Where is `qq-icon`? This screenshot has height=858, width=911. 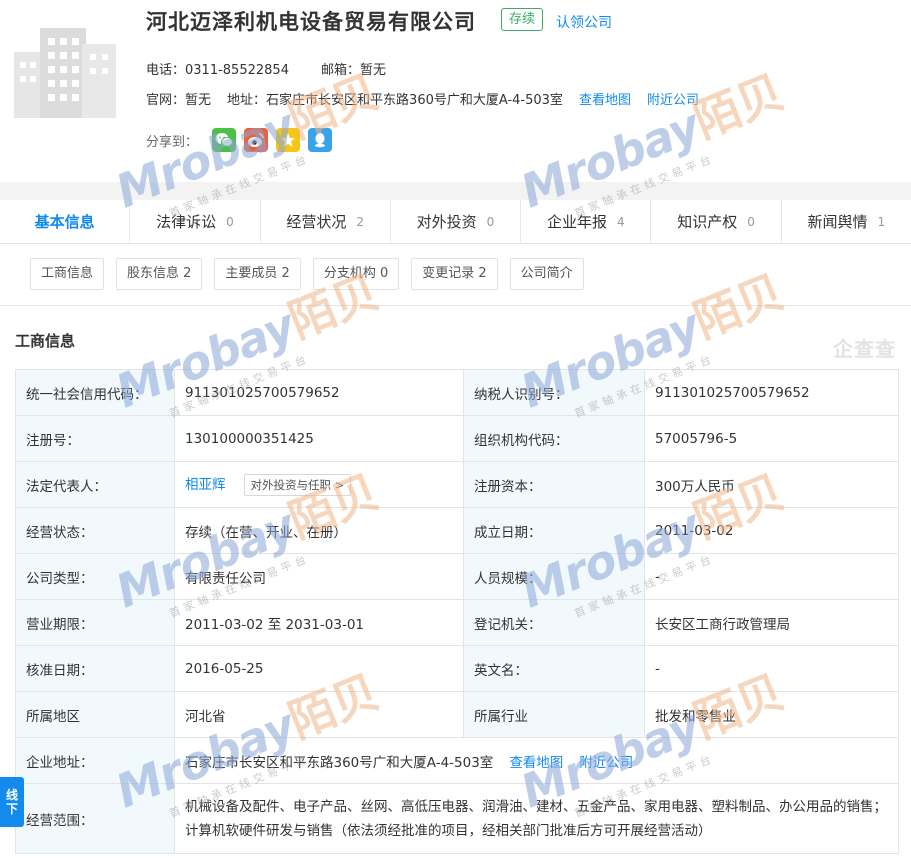
qq-icon is located at coordinates (320, 140).